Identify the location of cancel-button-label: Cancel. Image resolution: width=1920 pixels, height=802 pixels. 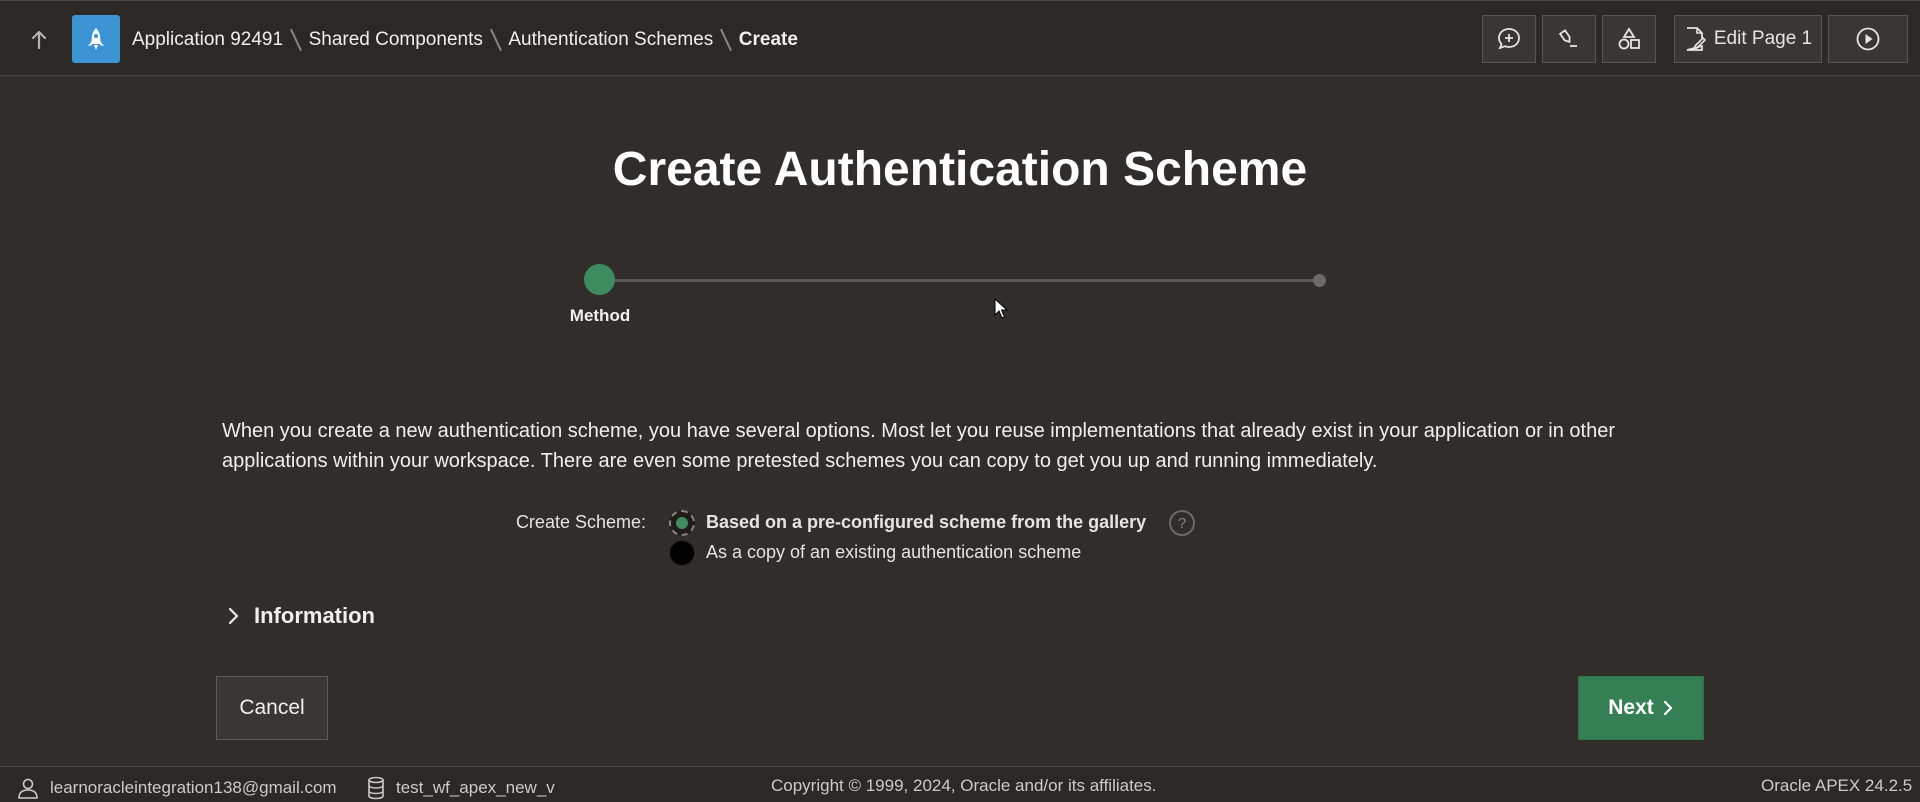
(272, 707).